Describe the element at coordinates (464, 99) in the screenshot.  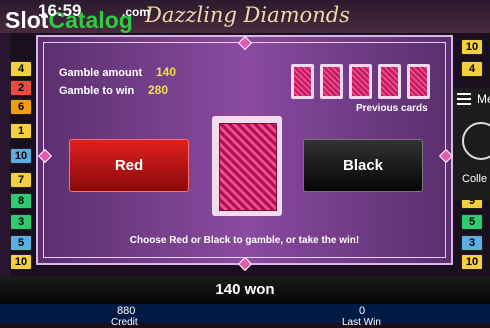
I see `hamburger-icon` at that location.